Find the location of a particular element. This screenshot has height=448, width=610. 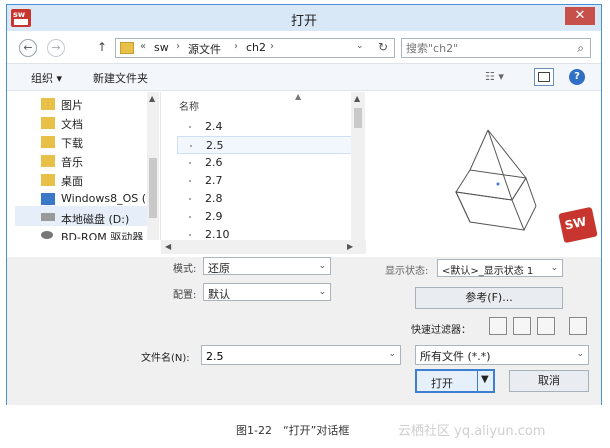

nav-item-documents: 文档 is located at coordinates (72, 124).